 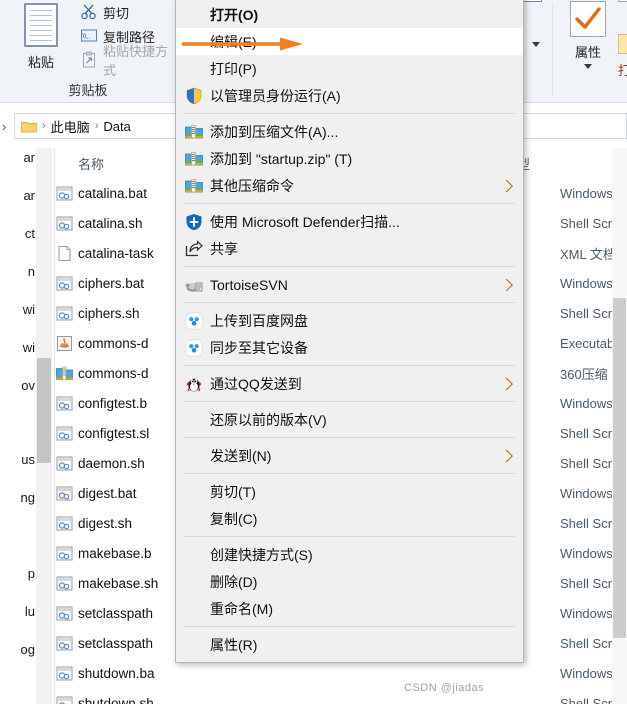 What do you see at coordinates (194, 384) in the screenshot?
I see `qq-penguin-icon` at bounding box center [194, 384].